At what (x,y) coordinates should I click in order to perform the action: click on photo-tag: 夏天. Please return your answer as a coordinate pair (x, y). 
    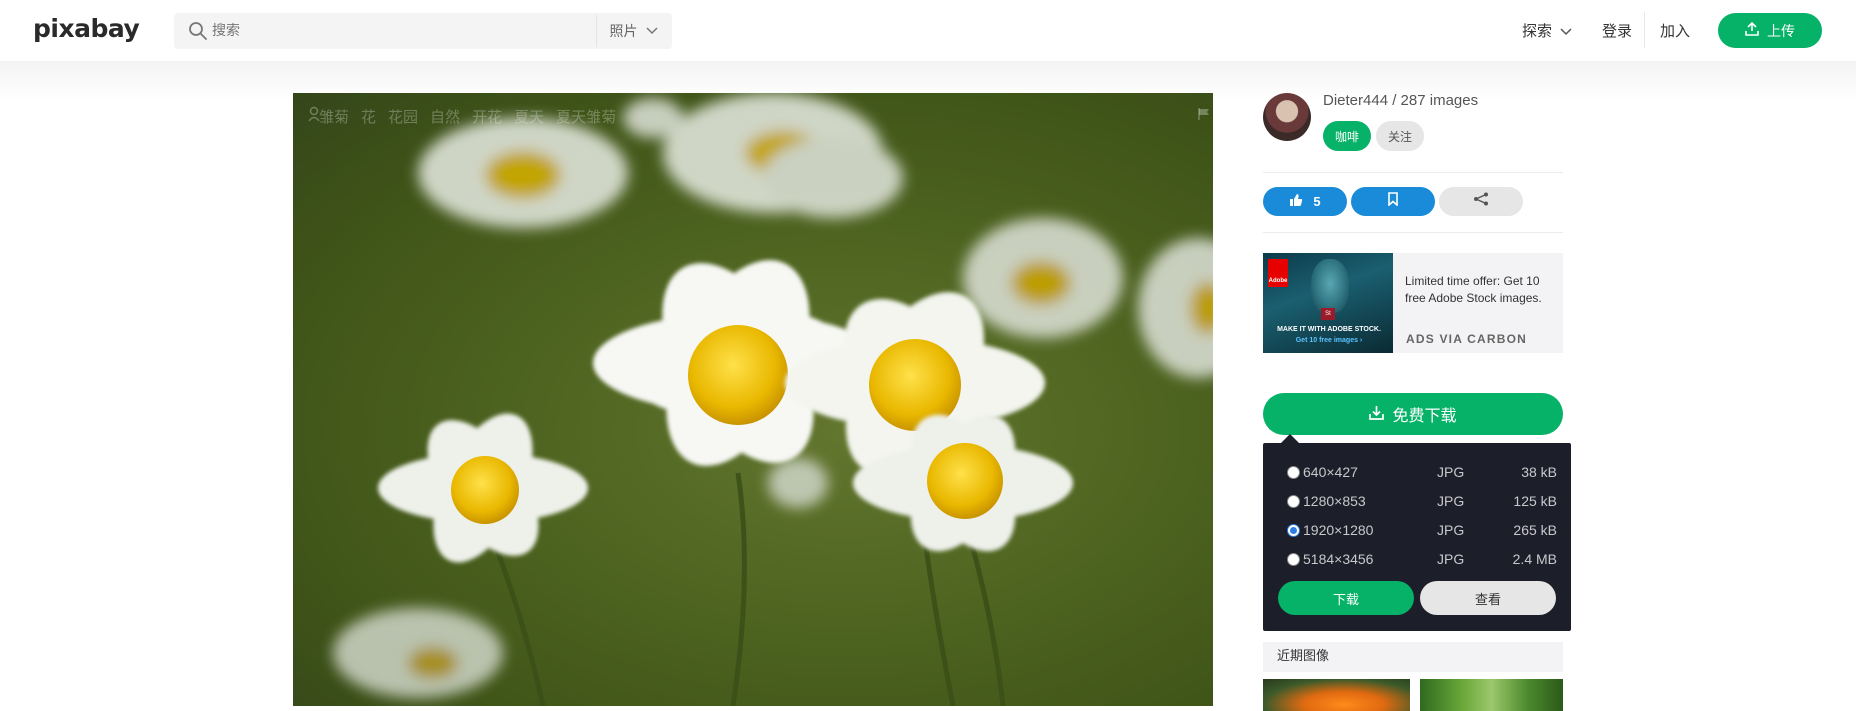
    Looking at the image, I should click on (529, 116).